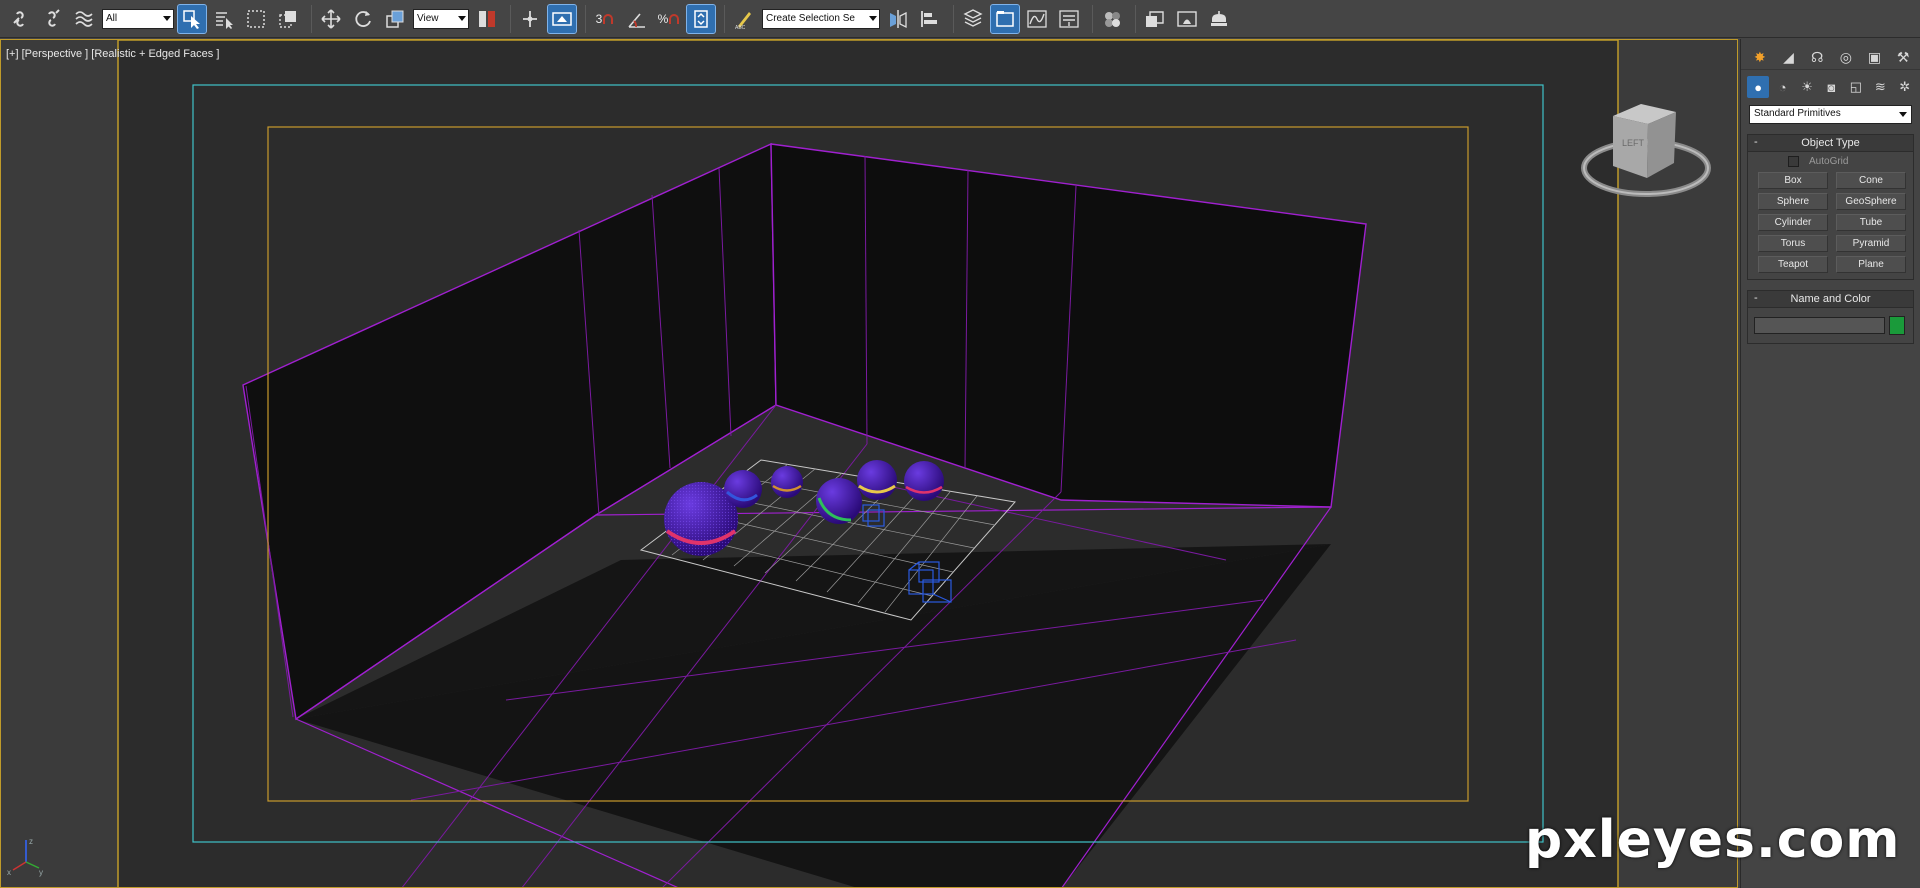 The image size is (1920, 888). I want to click on create-tab-icon: ✸, so click(1760, 57).